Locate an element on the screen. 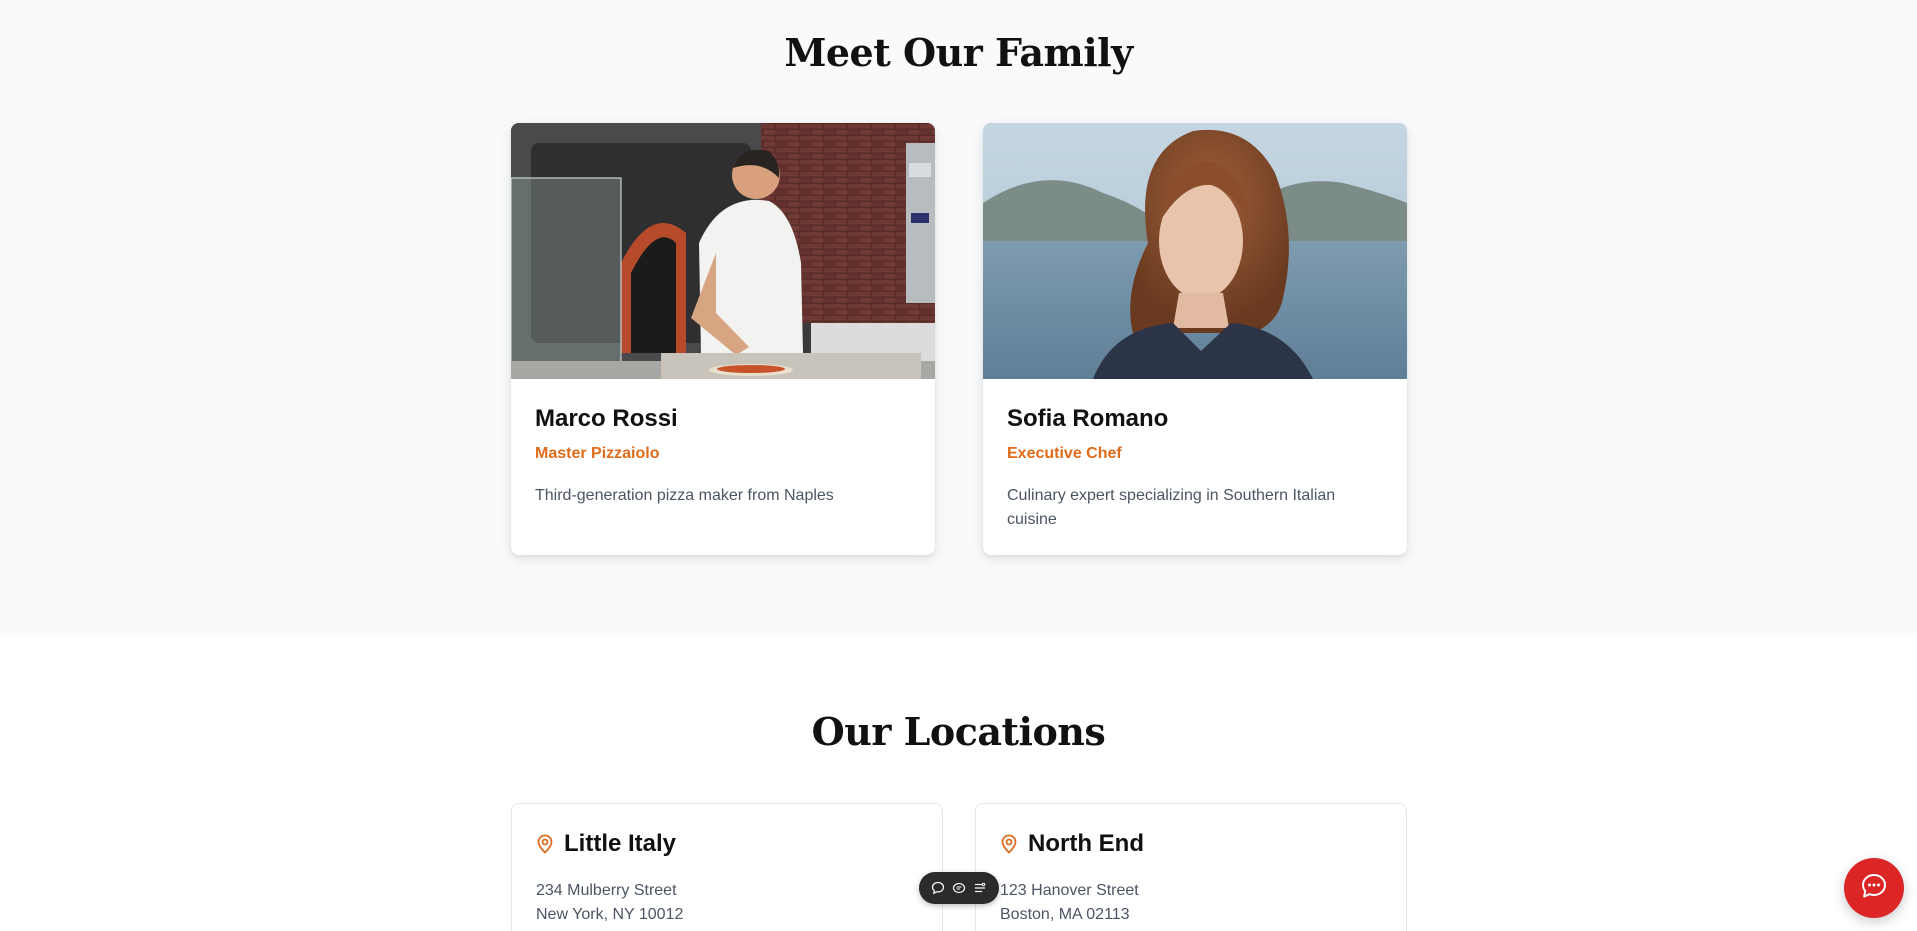 This screenshot has width=1917, height=931. chat-bubble-icon is located at coordinates (959, 888).